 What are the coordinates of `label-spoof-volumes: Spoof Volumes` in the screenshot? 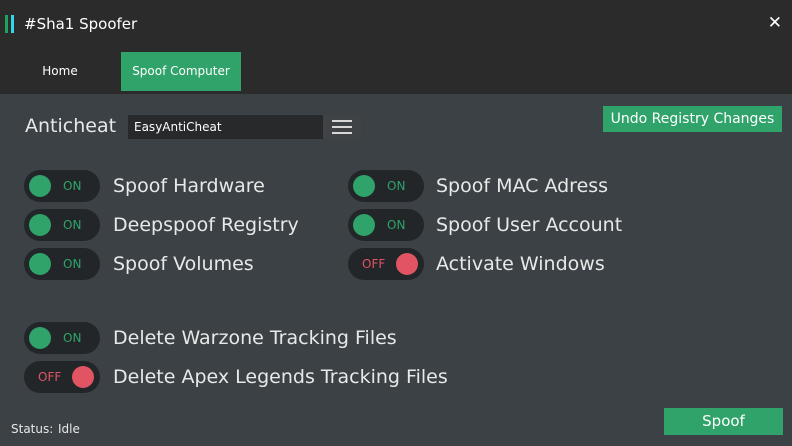 It's located at (183, 264).